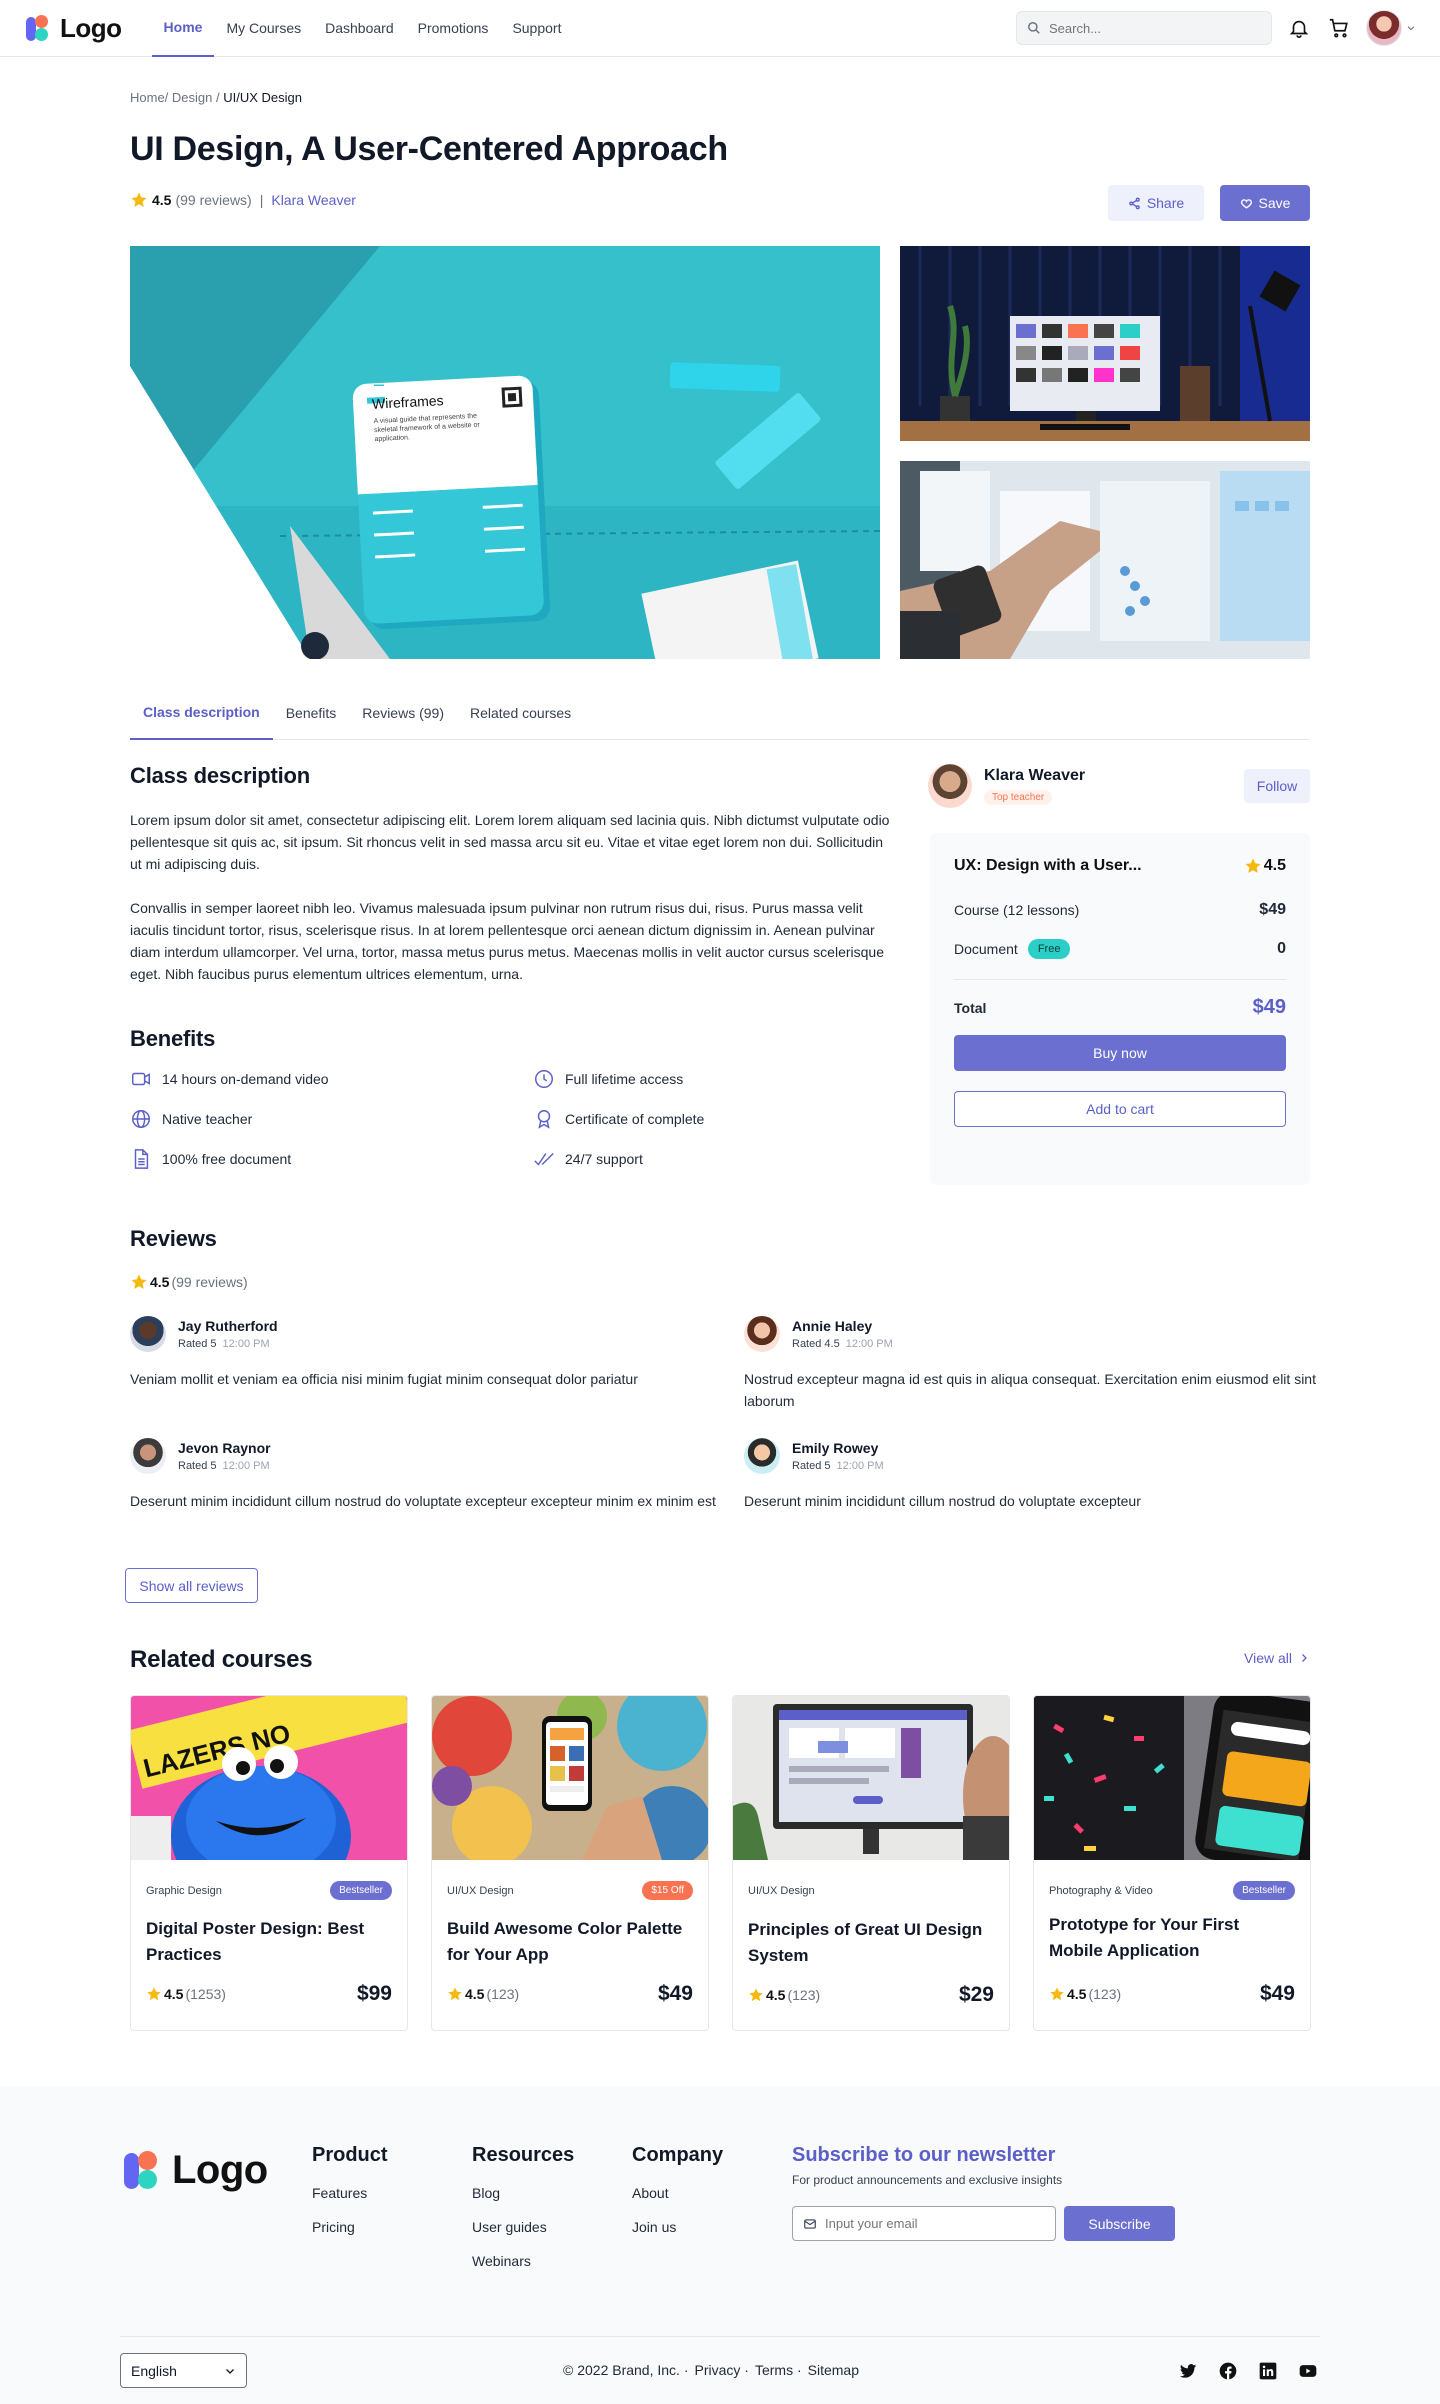 Image resolution: width=1440 pixels, height=2404 pixels. I want to click on nav-link-support: Support, so click(536, 28).